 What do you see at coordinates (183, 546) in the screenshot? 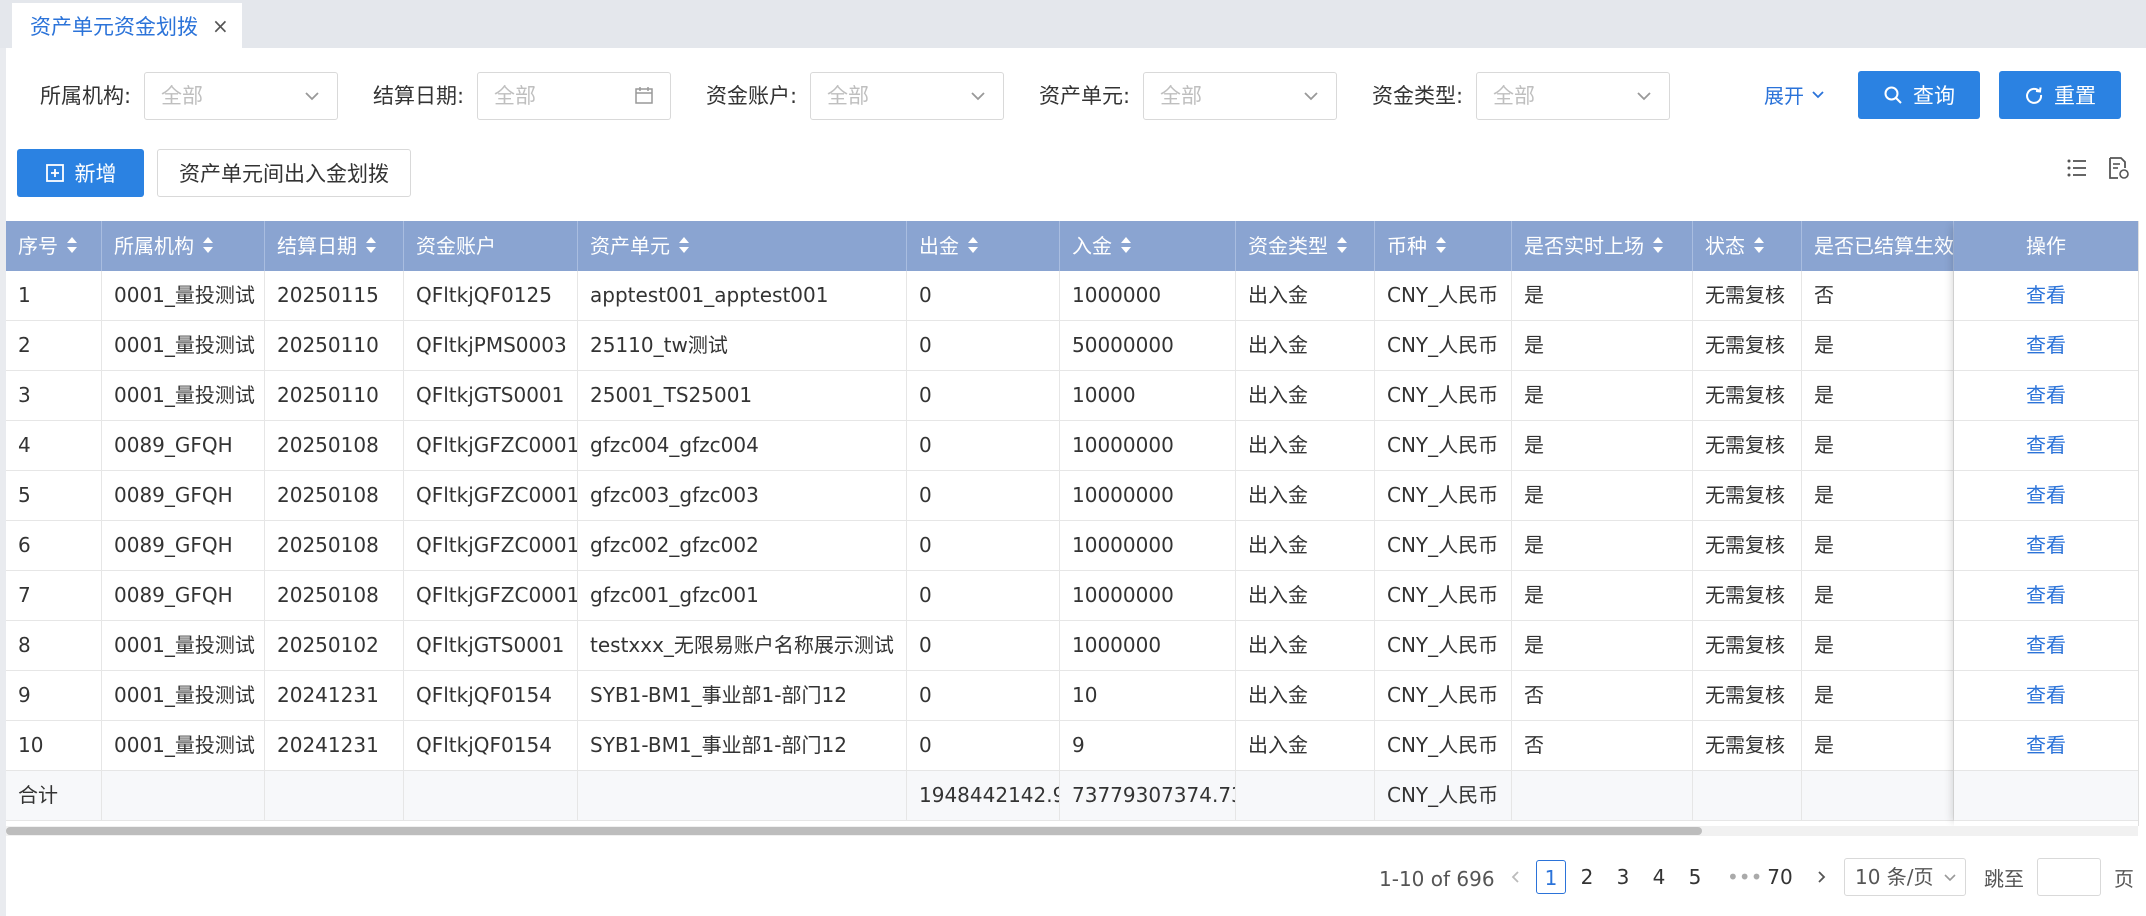
I see `col-org-cell: 0089_GFQH` at bounding box center [183, 546].